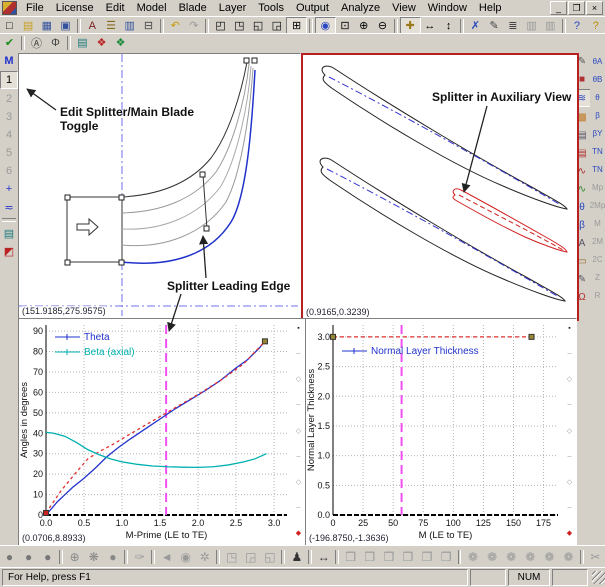  Describe the element at coordinates (296, 557) in the screenshot. I see `figure-view-button: ♟` at that location.